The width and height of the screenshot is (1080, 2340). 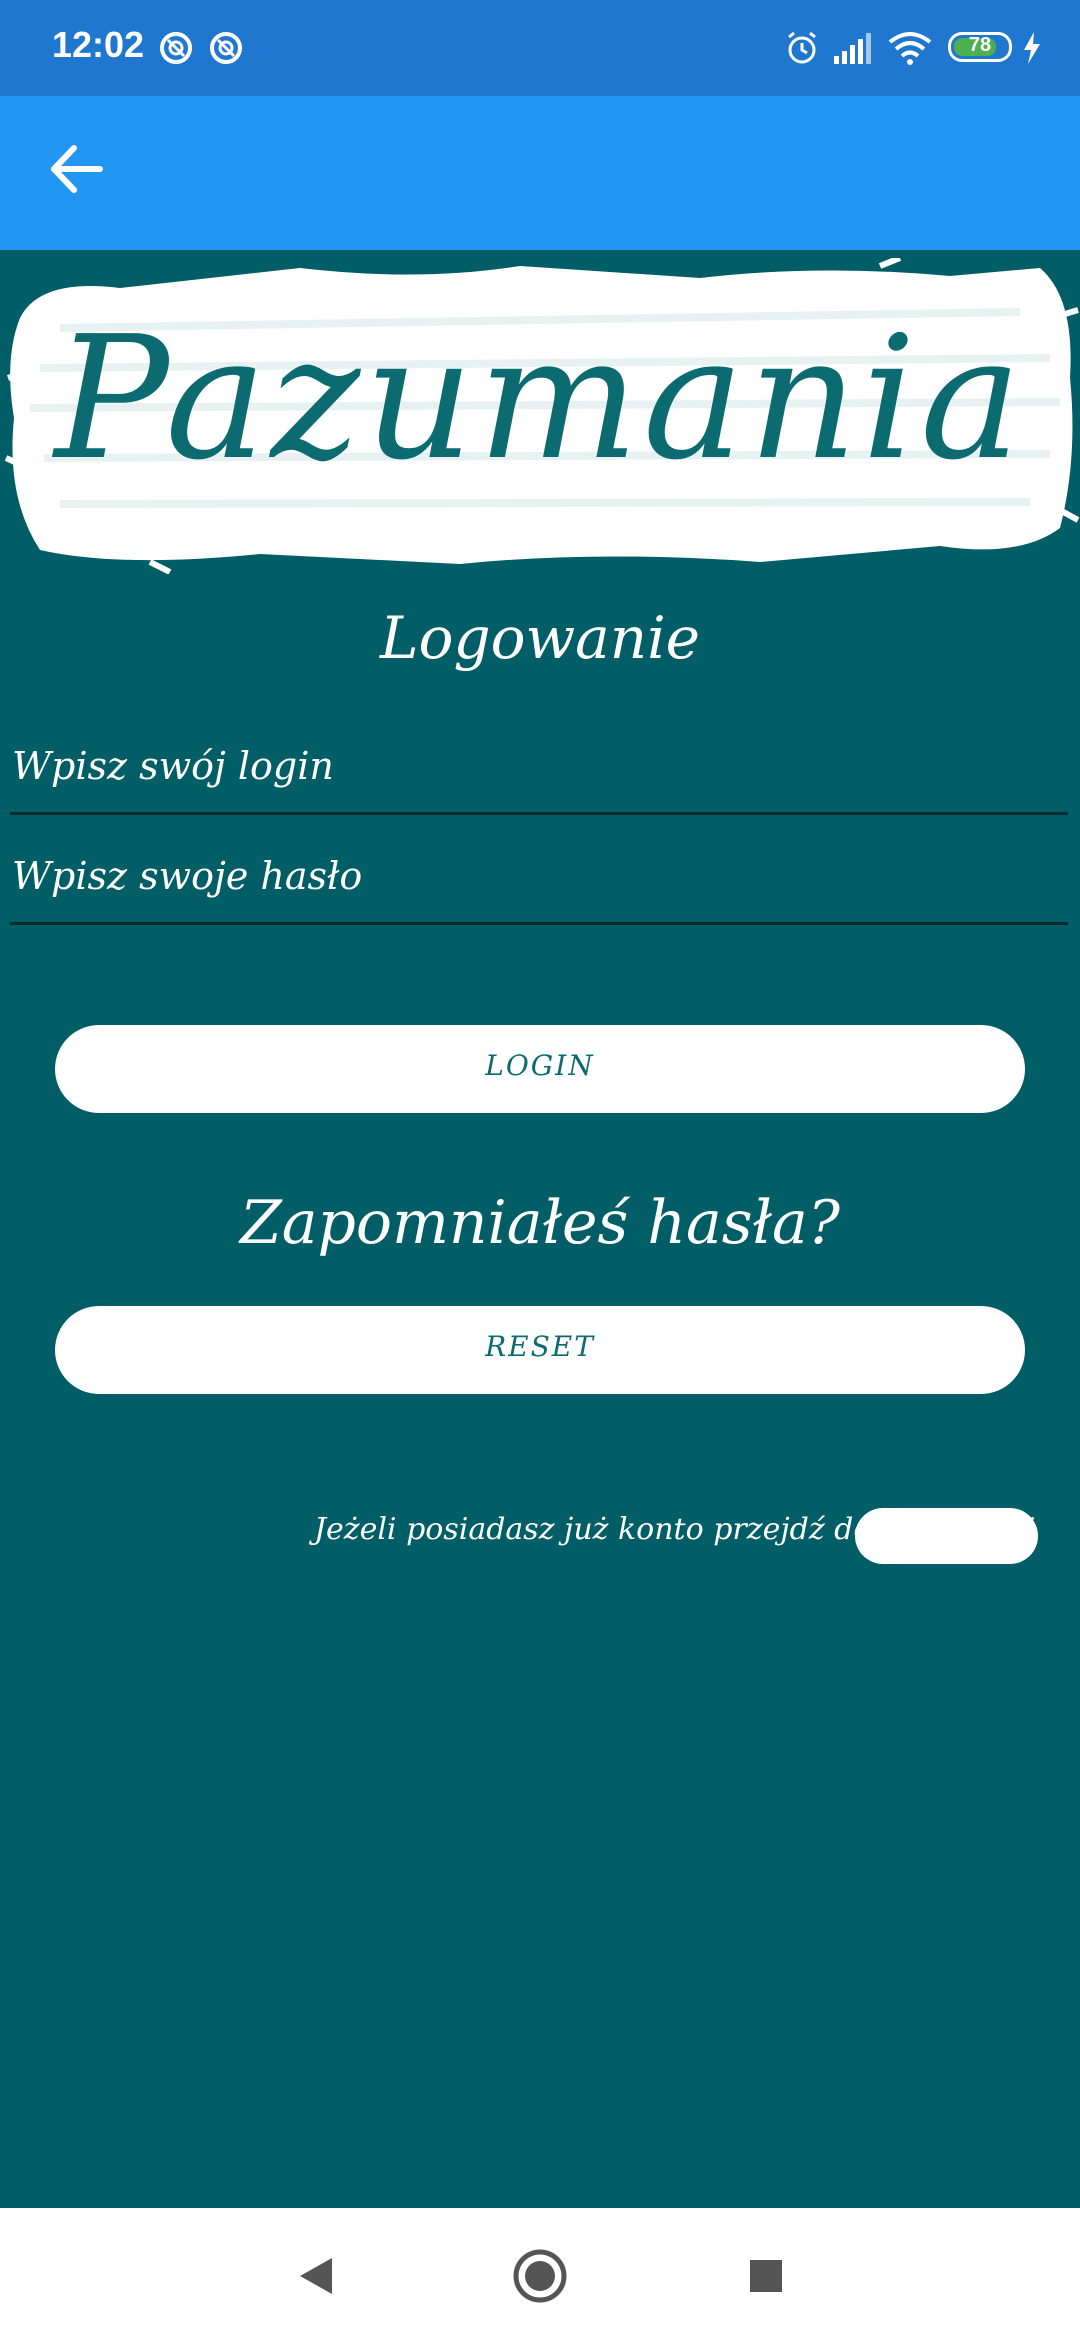 I want to click on status-bar: 12:02 78, so click(x=540, y=48).